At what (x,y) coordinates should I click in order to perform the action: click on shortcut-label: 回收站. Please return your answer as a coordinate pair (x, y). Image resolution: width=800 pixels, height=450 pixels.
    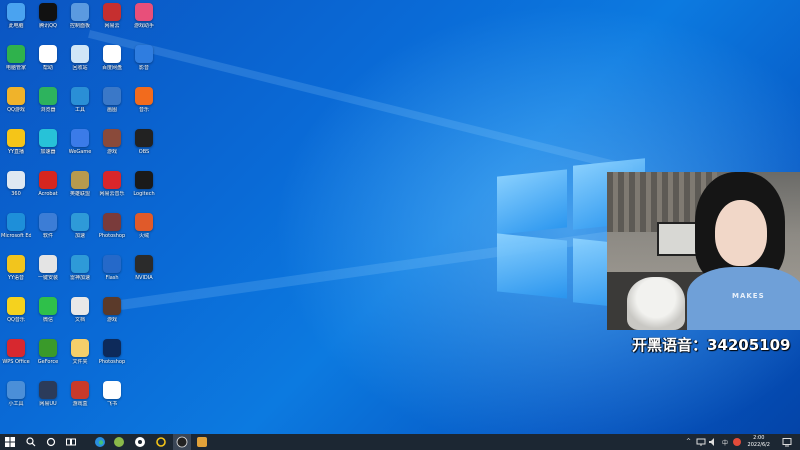
    Looking at the image, I should click on (80, 68).